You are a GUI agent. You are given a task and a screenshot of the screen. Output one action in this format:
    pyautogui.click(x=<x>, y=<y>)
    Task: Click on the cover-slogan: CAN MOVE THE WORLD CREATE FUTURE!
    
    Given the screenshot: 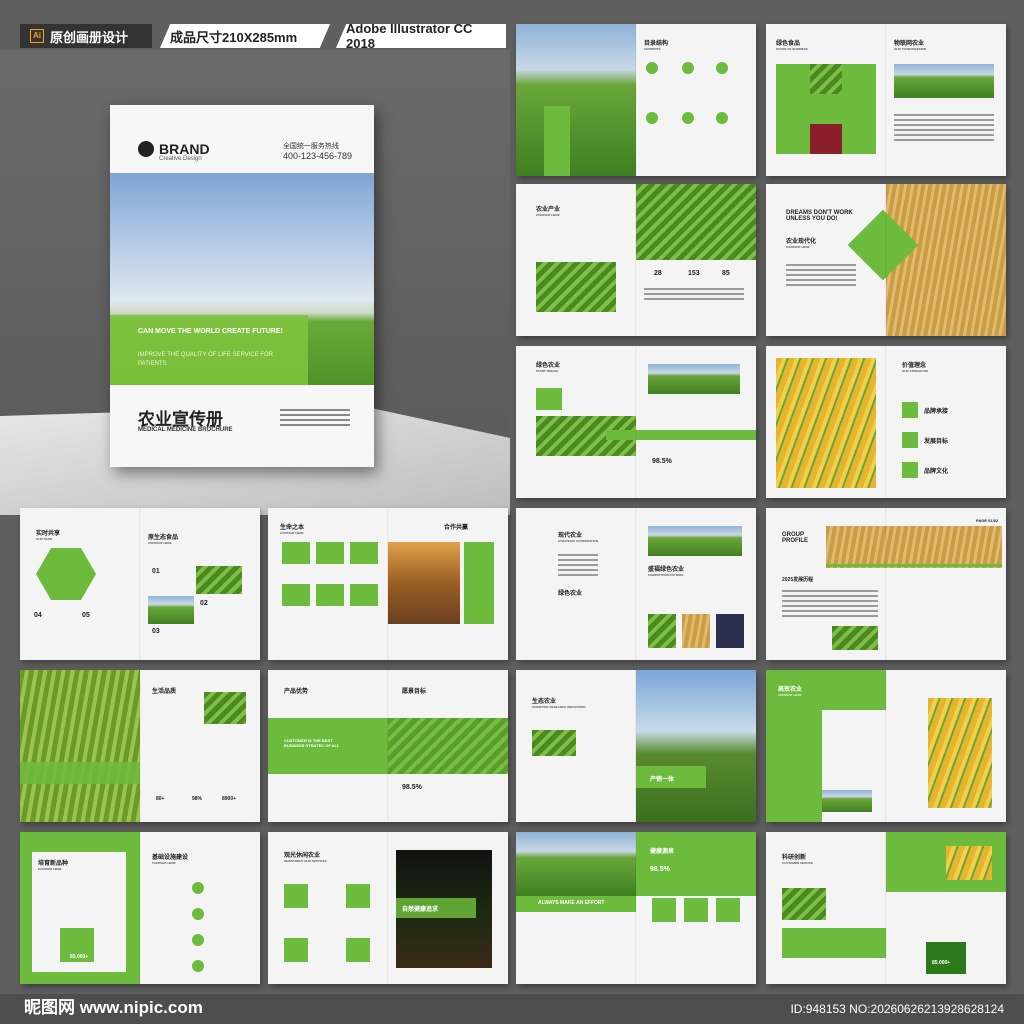 What is the action you would take?
    pyautogui.click(x=210, y=331)
    